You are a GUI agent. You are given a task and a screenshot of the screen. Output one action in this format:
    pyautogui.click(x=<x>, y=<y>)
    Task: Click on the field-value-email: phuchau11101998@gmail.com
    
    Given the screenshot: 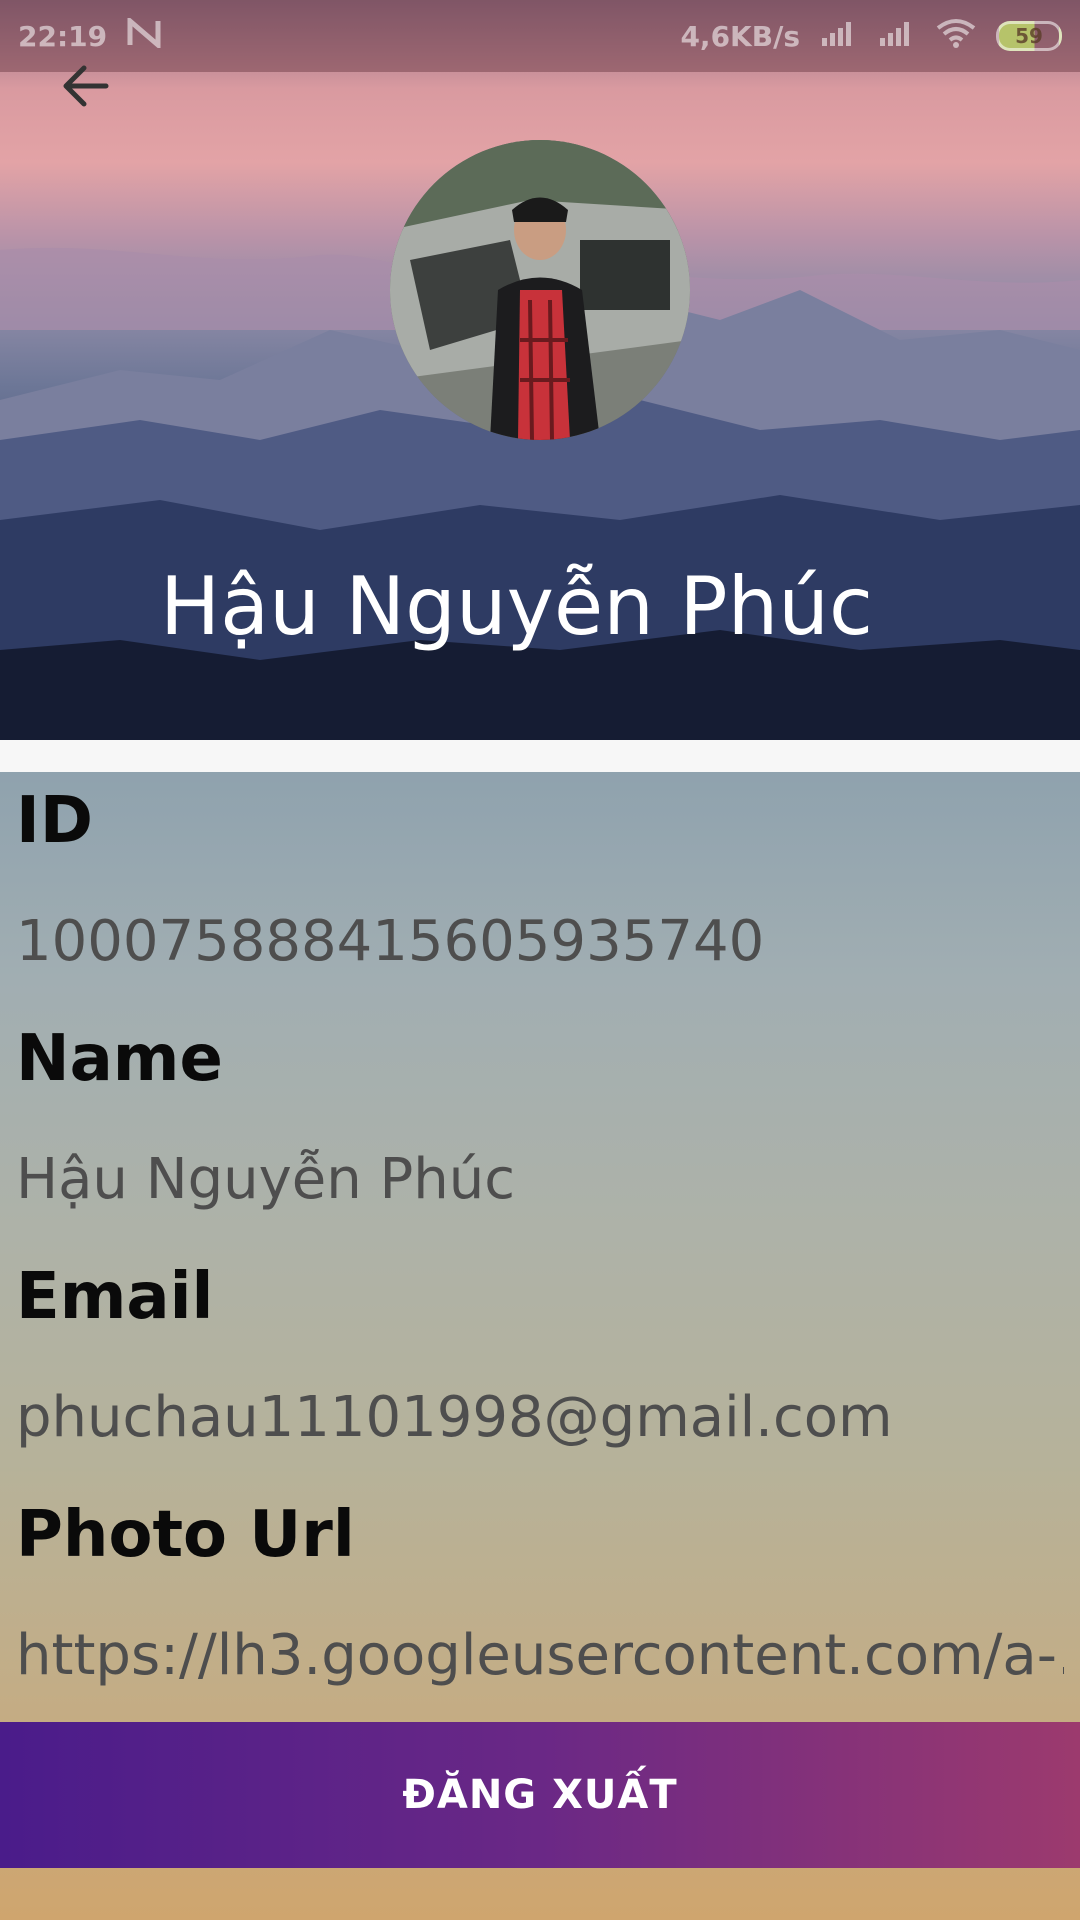 What is the action you would take?
    pyautogui.click(x=454, y=1417)
    